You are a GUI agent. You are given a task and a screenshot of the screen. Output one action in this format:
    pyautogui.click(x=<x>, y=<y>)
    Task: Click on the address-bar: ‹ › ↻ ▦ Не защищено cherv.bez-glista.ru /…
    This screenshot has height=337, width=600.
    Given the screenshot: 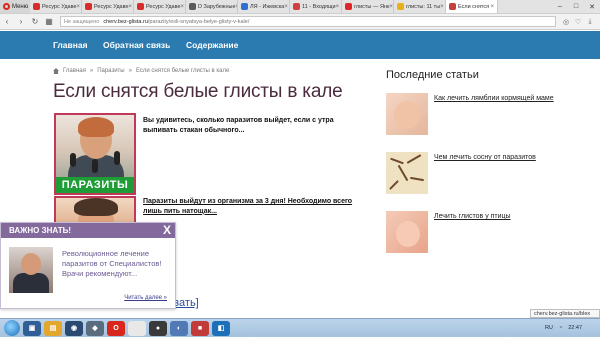 What is the action you would take?
    pyautogui.click(x=300, y=22)
    